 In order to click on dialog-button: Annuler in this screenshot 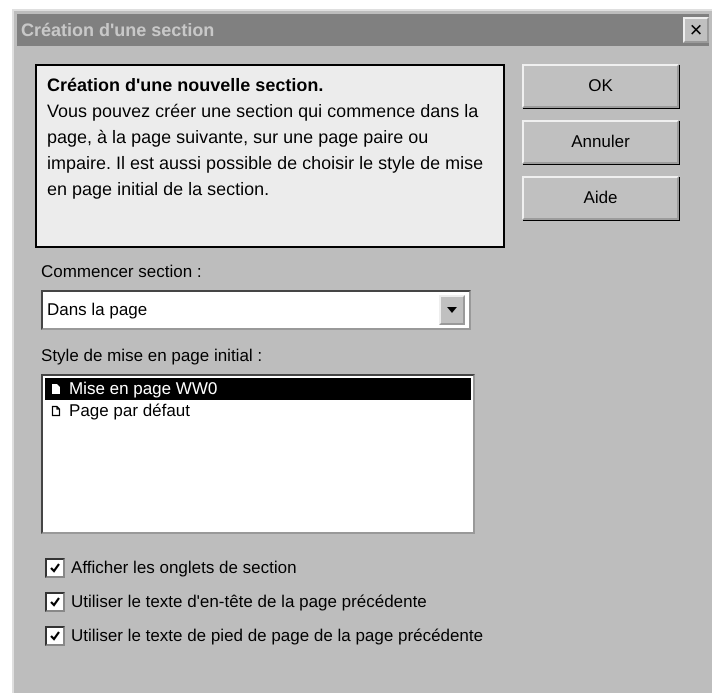, I will do `click(600, 142)`.